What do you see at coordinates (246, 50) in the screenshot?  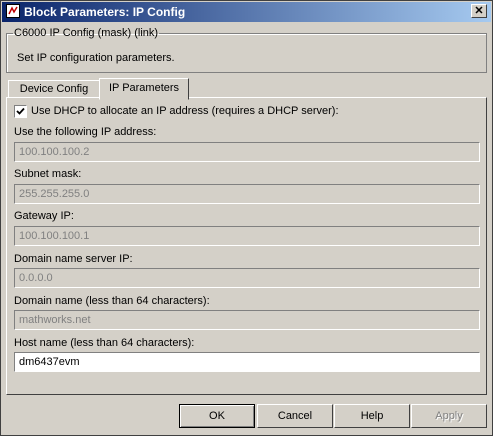 I see `block-description-group: C6000 IP Config (mask) (link)` at bounding box center [246, 50].